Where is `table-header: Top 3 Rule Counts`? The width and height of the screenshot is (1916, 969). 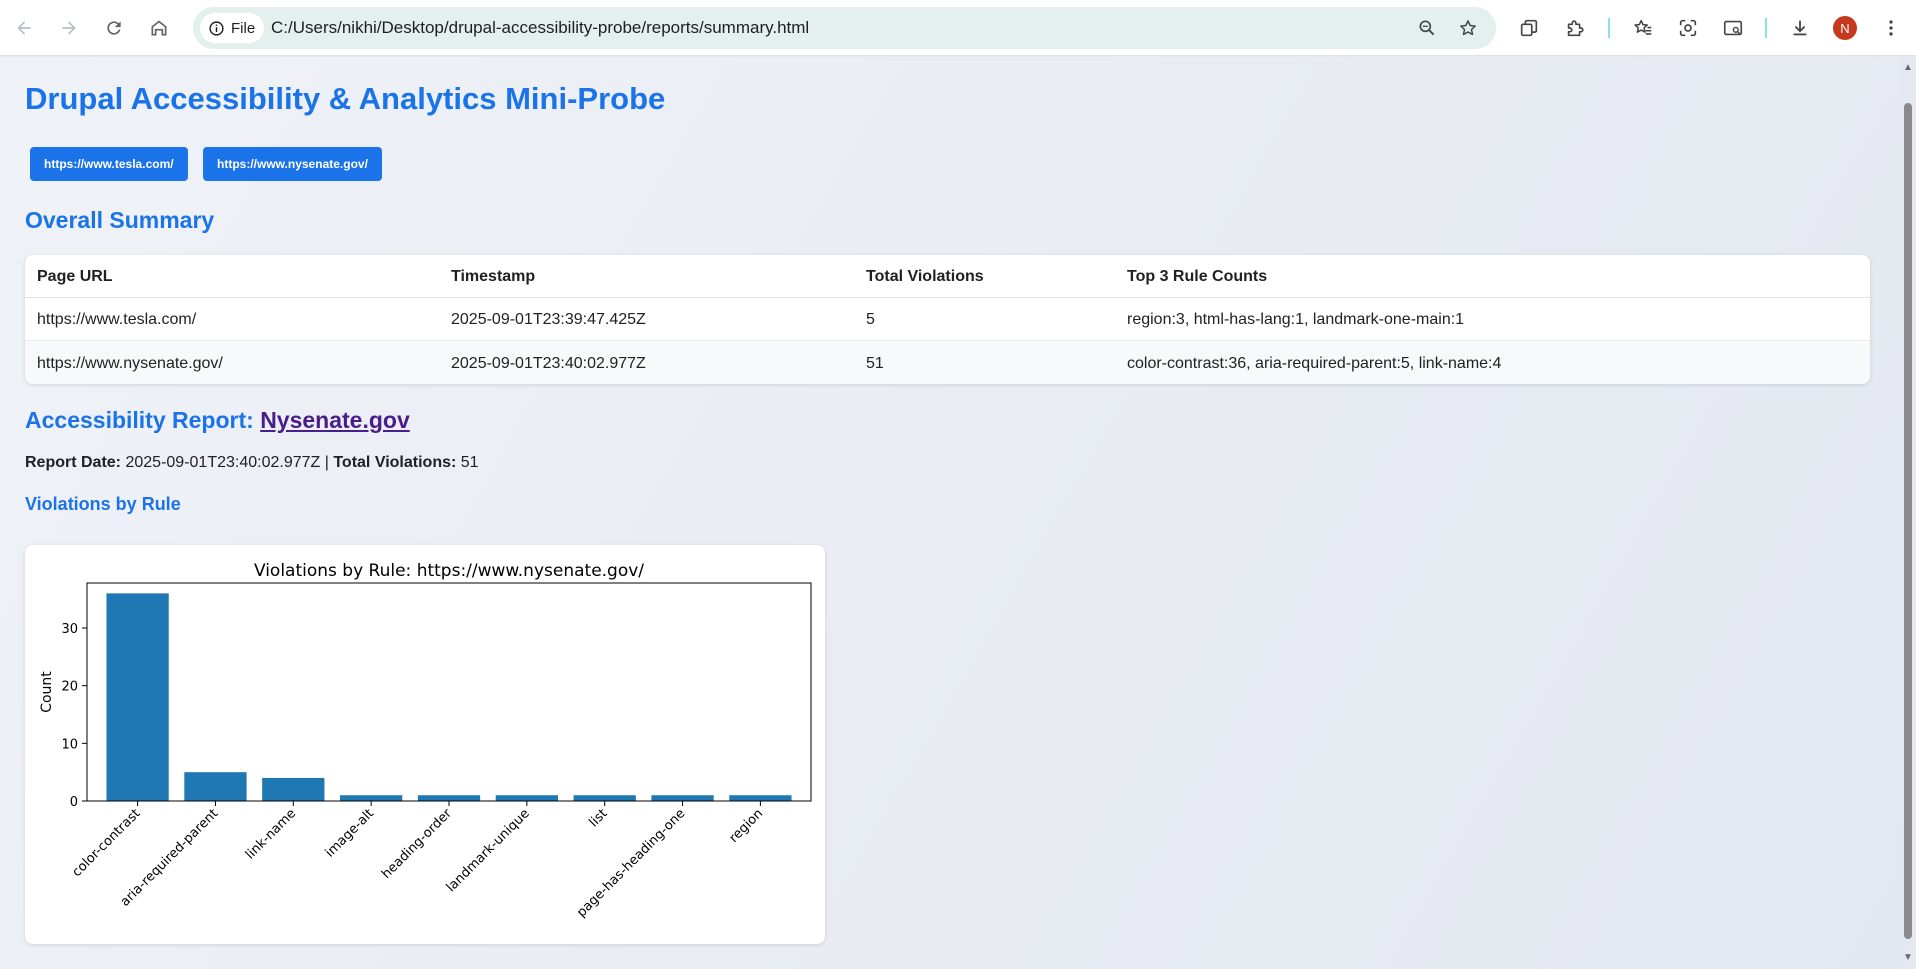
table-header: Top 3 Rule Counts is located at coordinates (1197, 276).